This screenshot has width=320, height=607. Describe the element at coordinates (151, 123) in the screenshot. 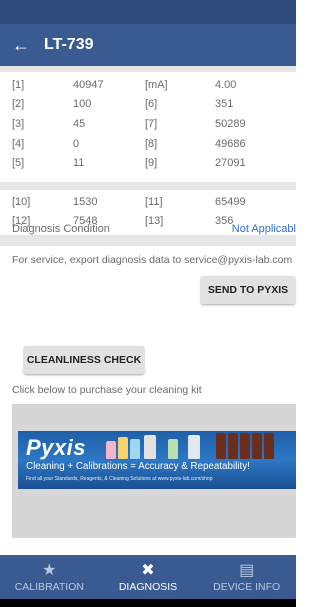

I see `parameter-key: [7]` at that location.